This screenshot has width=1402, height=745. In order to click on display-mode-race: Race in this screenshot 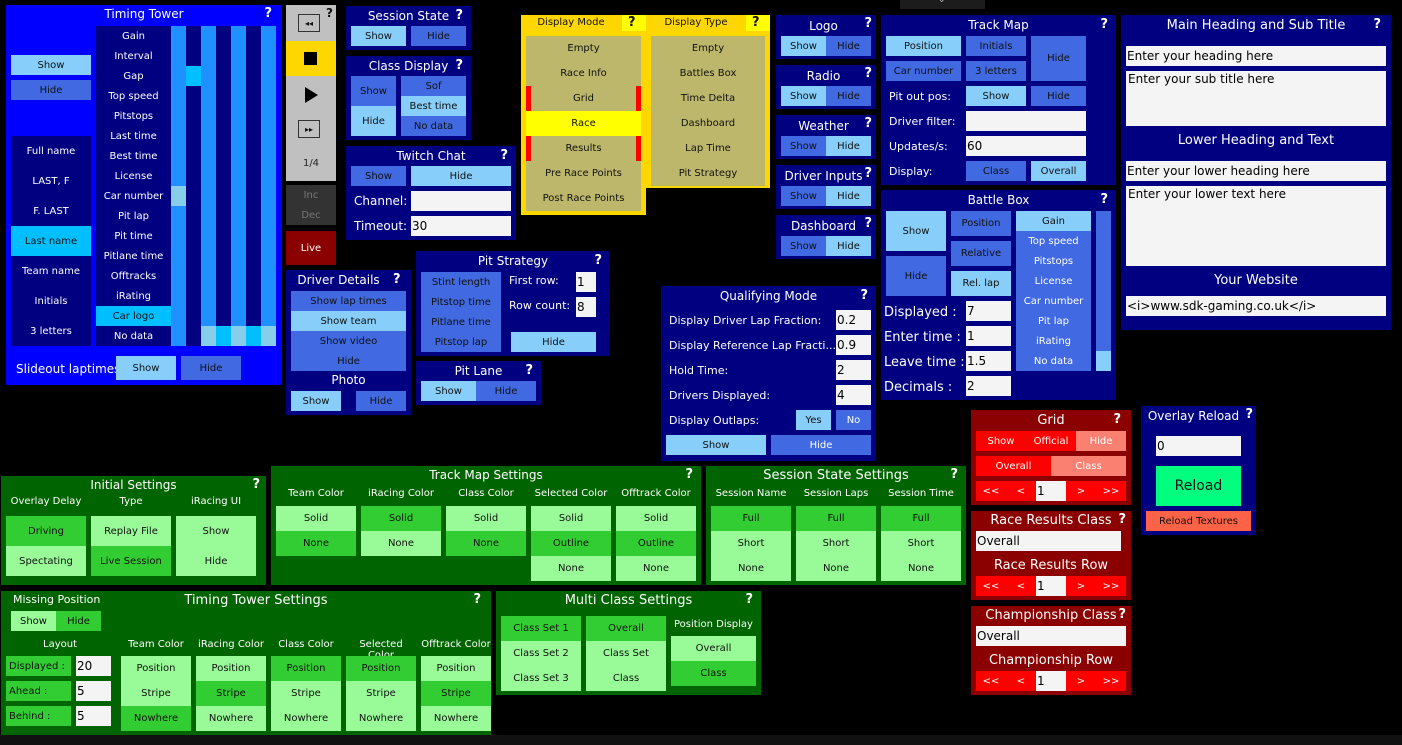, I will do `click(583, 123)`.